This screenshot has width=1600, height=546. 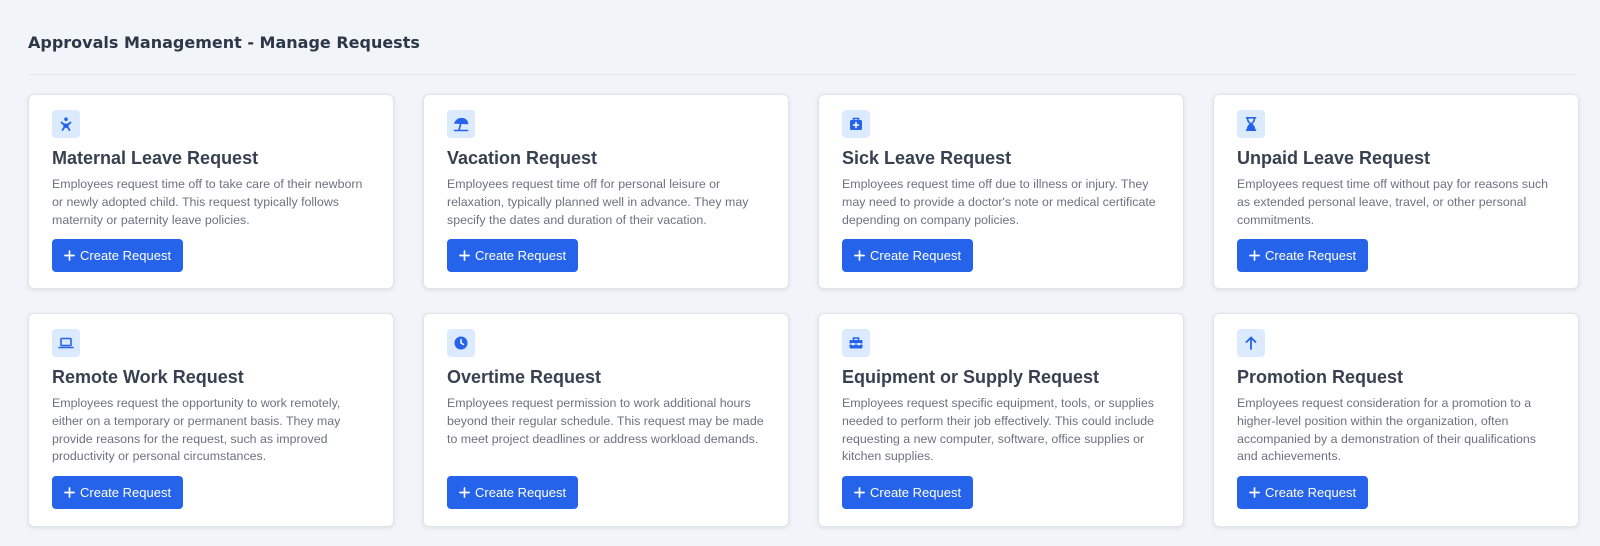 What do you see at coordinates (224, 42) in the screenshot?
I see `page-title: Approvals Management - Manage Requests` at bounding box center [224, 42].